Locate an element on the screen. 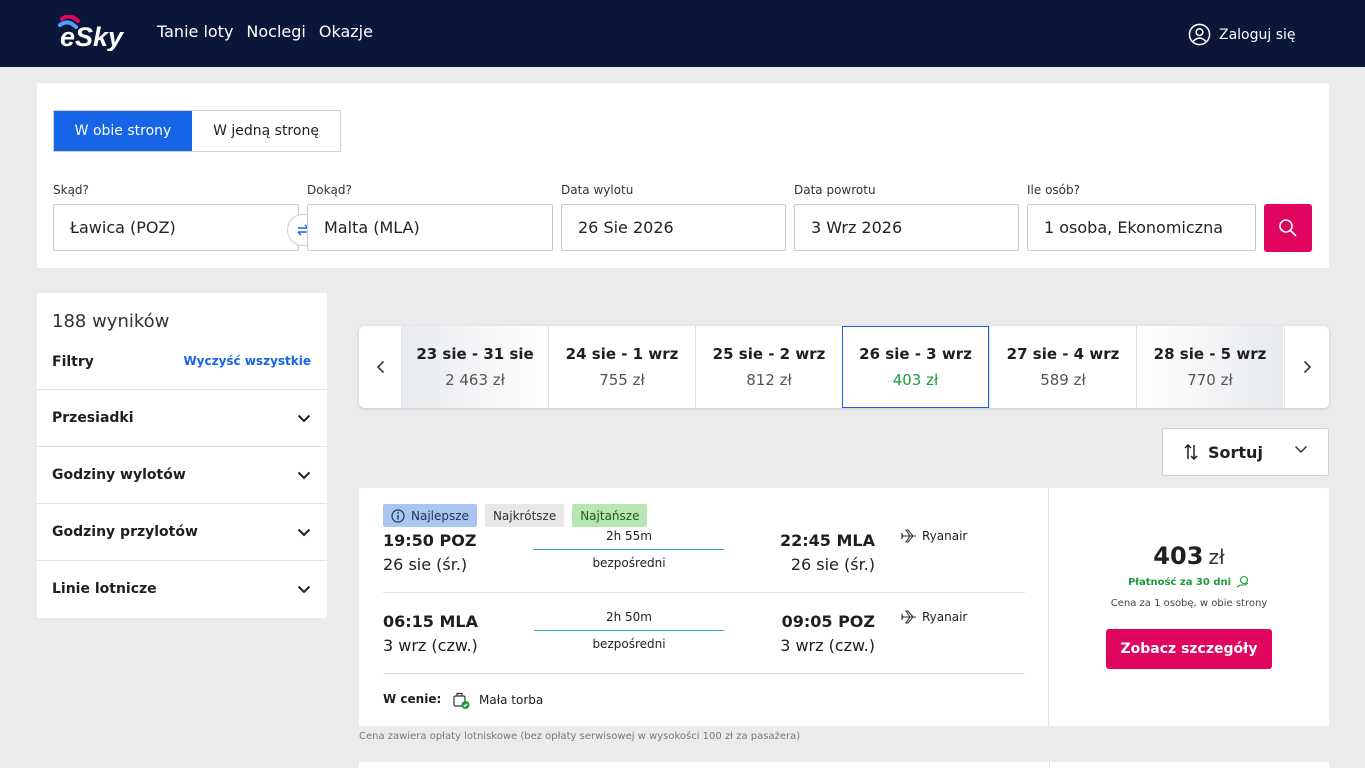  main-nav: Tanie loty Noclegi Okazje is located at coordinates (265, 31).